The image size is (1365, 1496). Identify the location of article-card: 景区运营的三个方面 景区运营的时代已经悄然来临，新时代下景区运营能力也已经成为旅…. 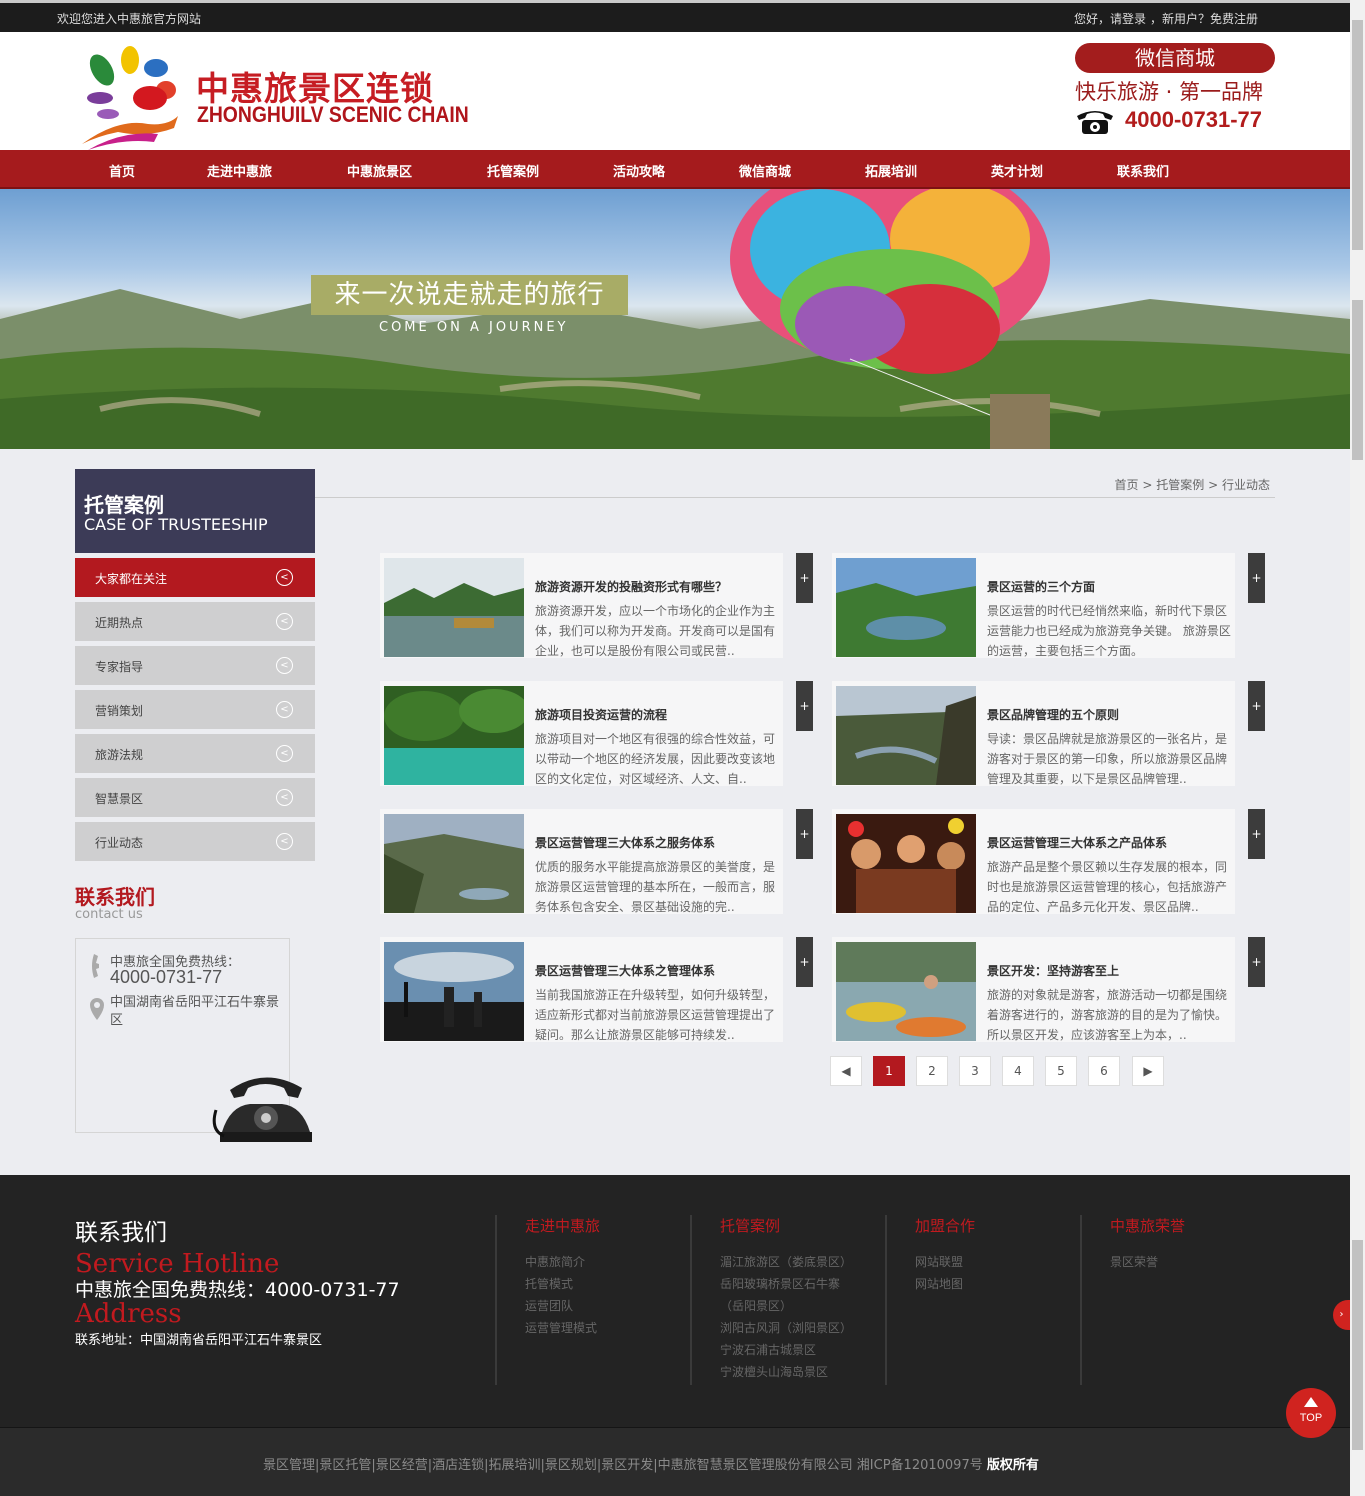
(1048, 605).